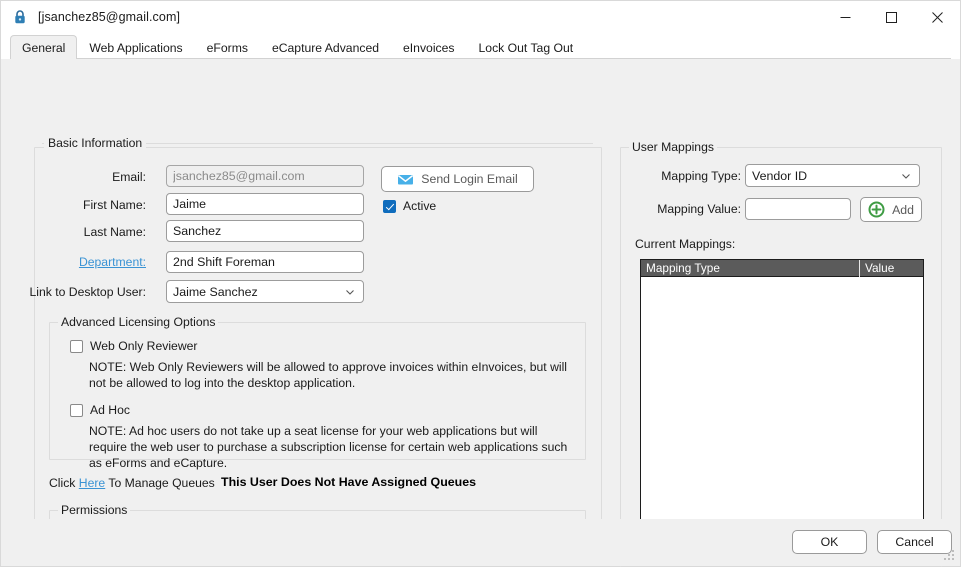  Describe the element at coordinates (265, 291) in the screenshot. I see `link-to-desktop-user-select: Jaime Sanchez` at that location.